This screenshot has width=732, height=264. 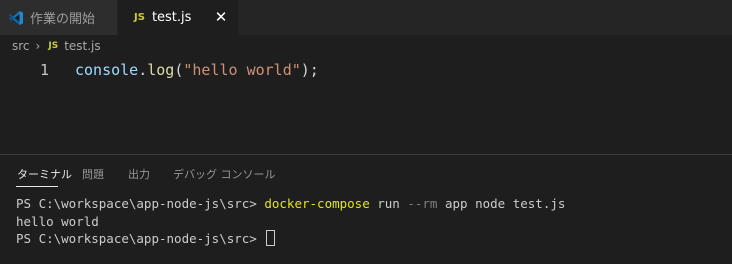 I want to click on tab-welcome: 作業の開始, so click(x=58, y=17).